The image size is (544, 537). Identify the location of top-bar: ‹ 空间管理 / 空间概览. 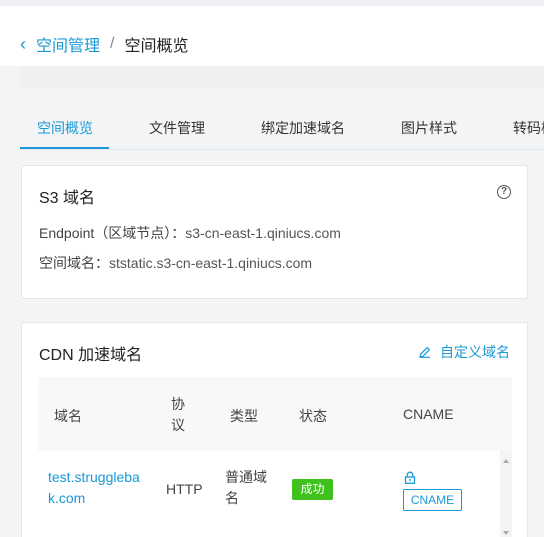
(272, 33).